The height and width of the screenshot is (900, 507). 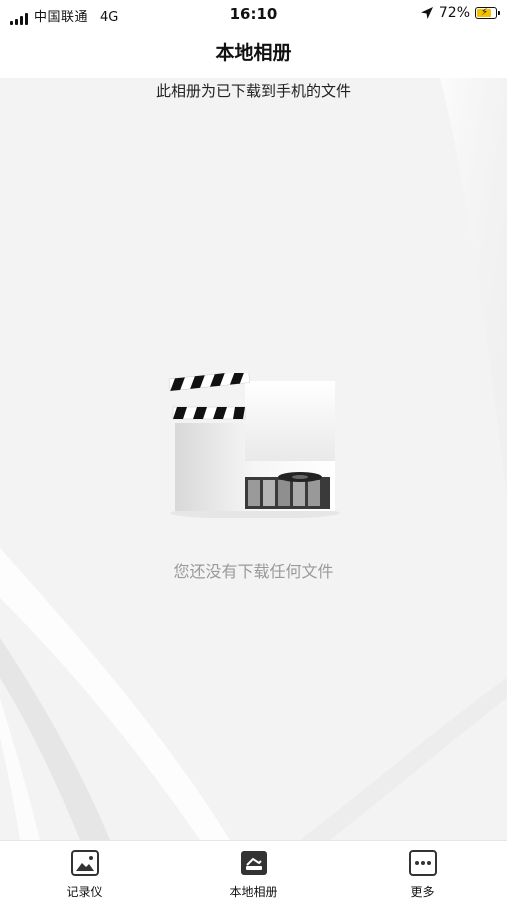 I want to click on tab-bar: 记录仪 本地相册 更多, so click(x=253, y=870).